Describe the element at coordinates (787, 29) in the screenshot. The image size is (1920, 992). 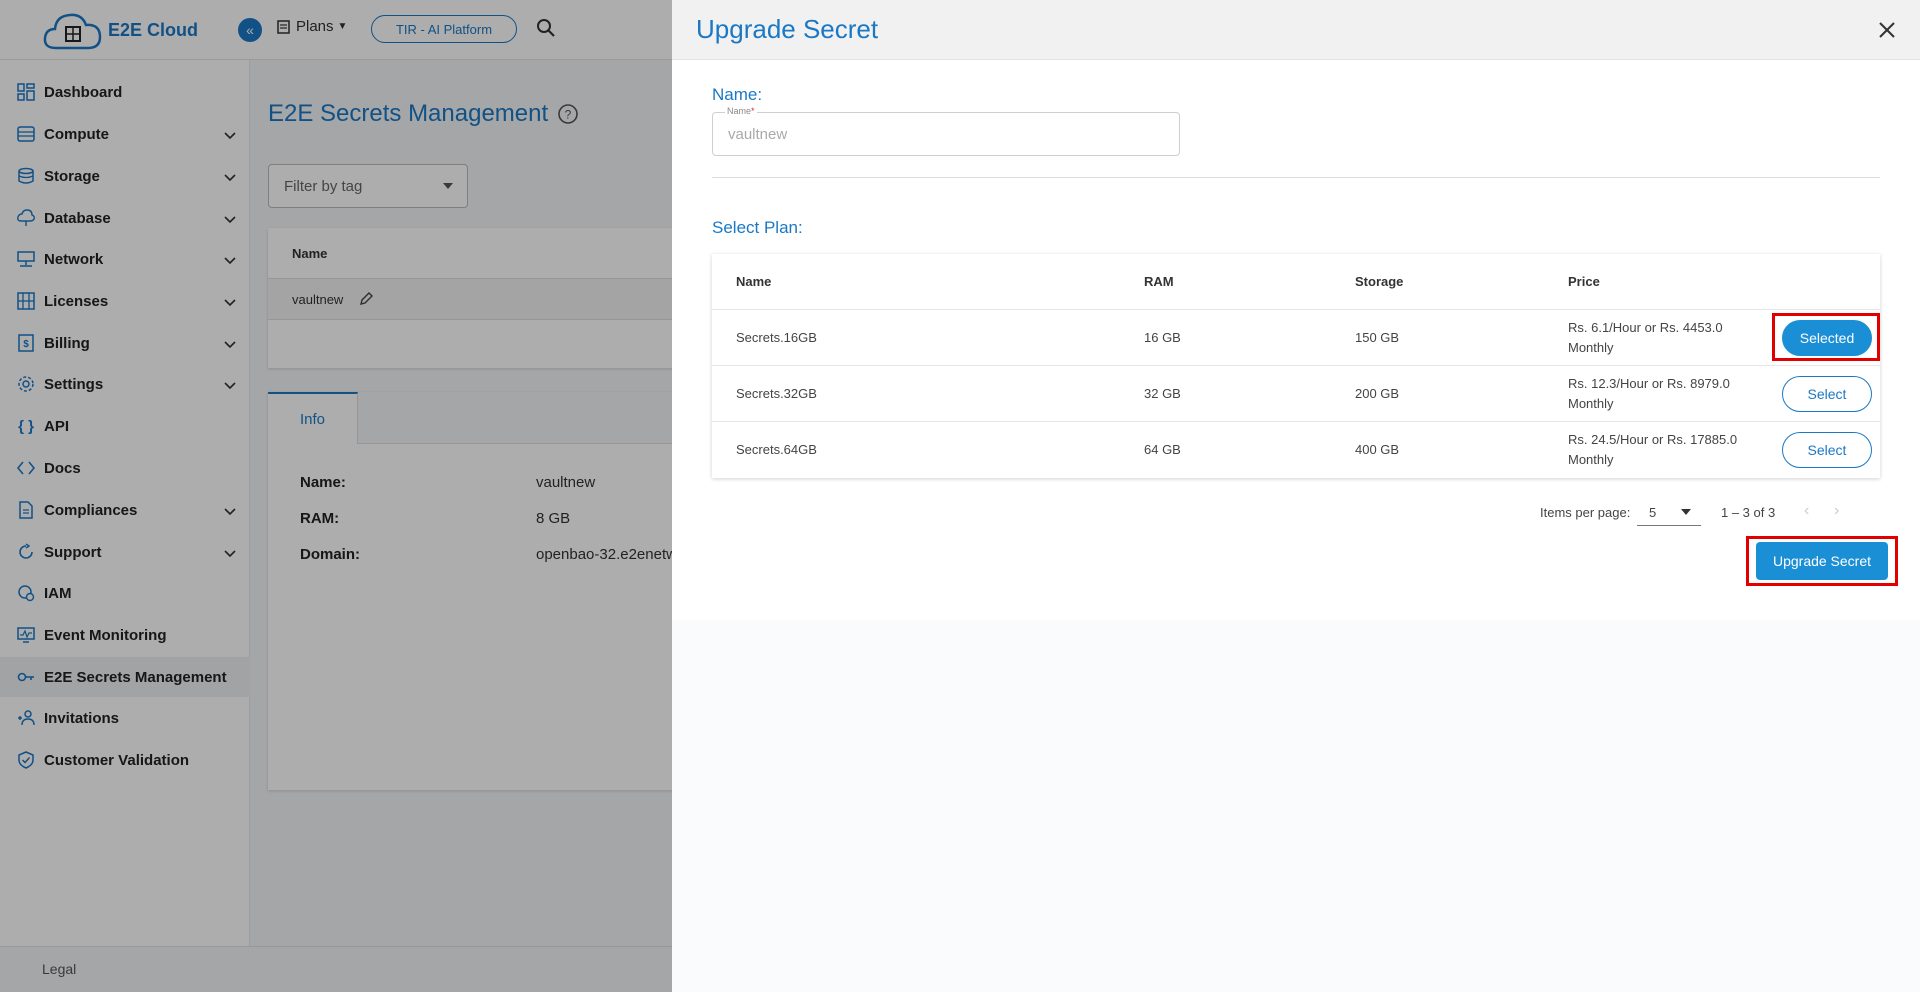
I see `dialog-title: Upgrade Secret` at that location.